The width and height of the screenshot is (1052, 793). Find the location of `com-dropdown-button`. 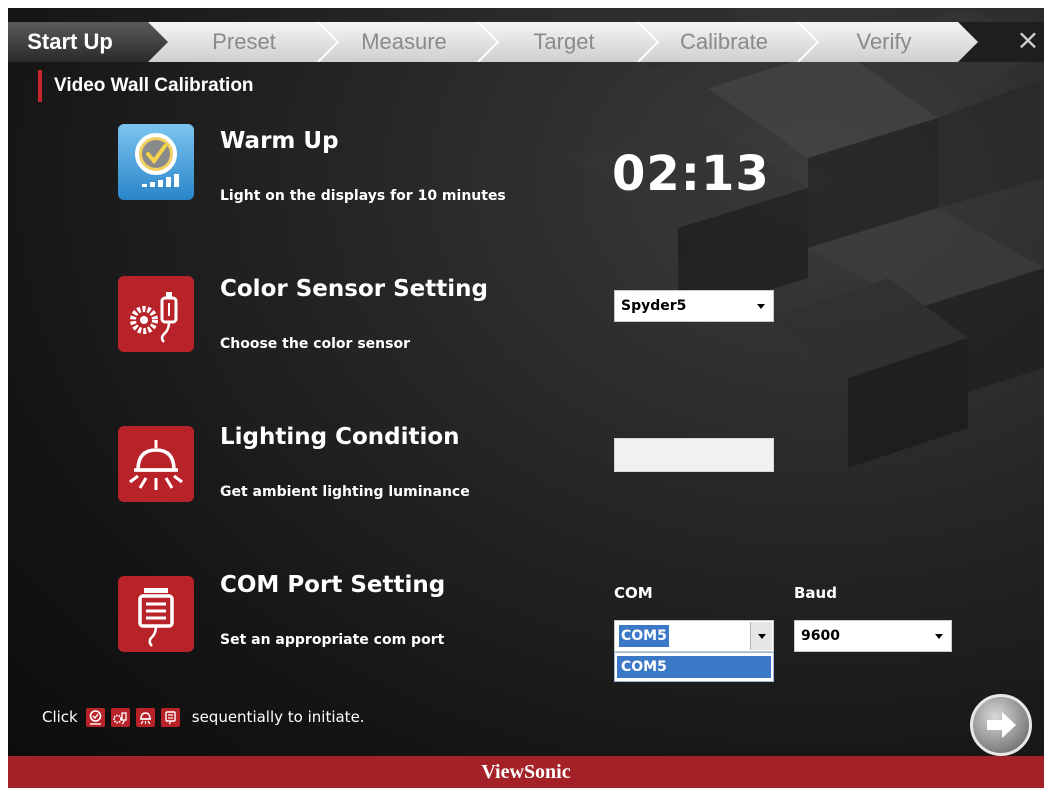

com-dropdown-button is located at coordinates (761, 636).